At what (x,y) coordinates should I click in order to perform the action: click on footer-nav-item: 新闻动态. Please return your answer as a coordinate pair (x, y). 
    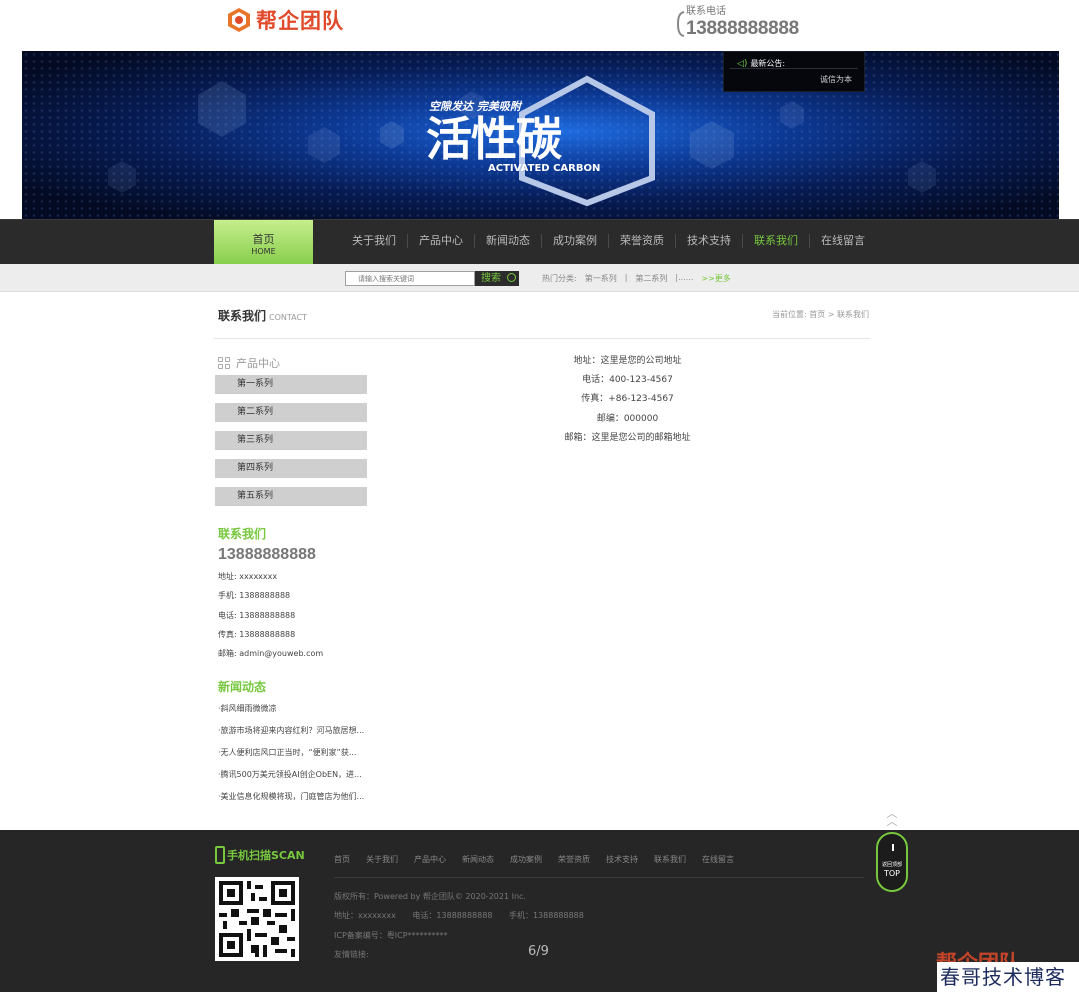
    Looking at the image, I should click on (478, 859).